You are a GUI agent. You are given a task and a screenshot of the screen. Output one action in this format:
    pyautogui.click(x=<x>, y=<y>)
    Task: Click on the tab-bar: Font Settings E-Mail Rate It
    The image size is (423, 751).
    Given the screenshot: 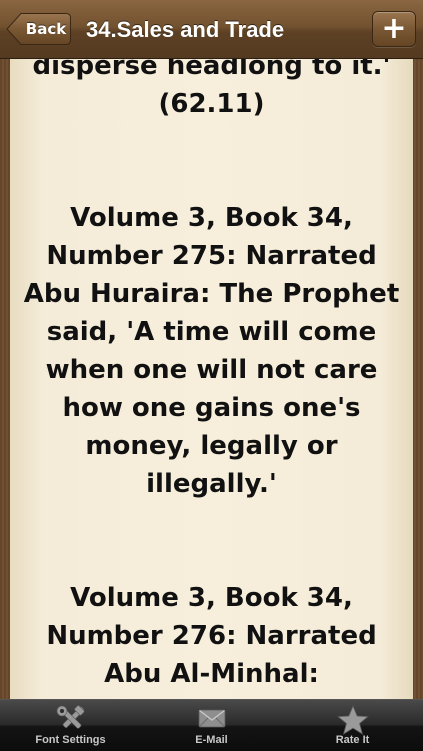 What is the action you would take?
    pyautogui.click(x=211, y=725)
    